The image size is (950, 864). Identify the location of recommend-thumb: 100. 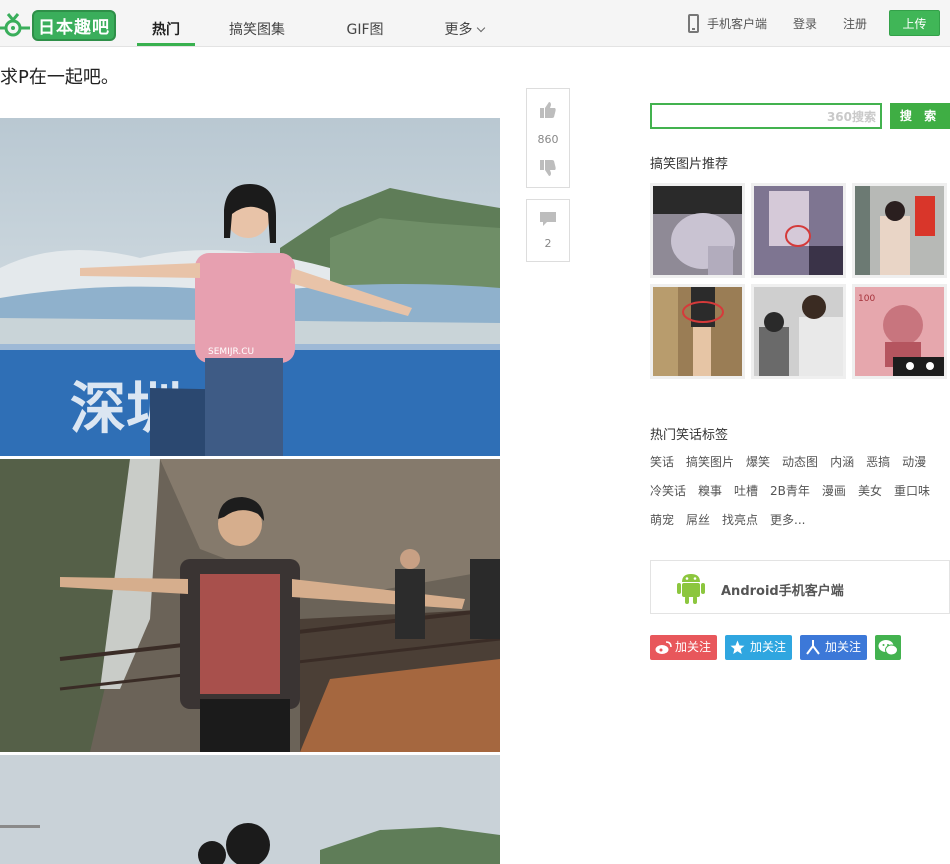
(899, 331).